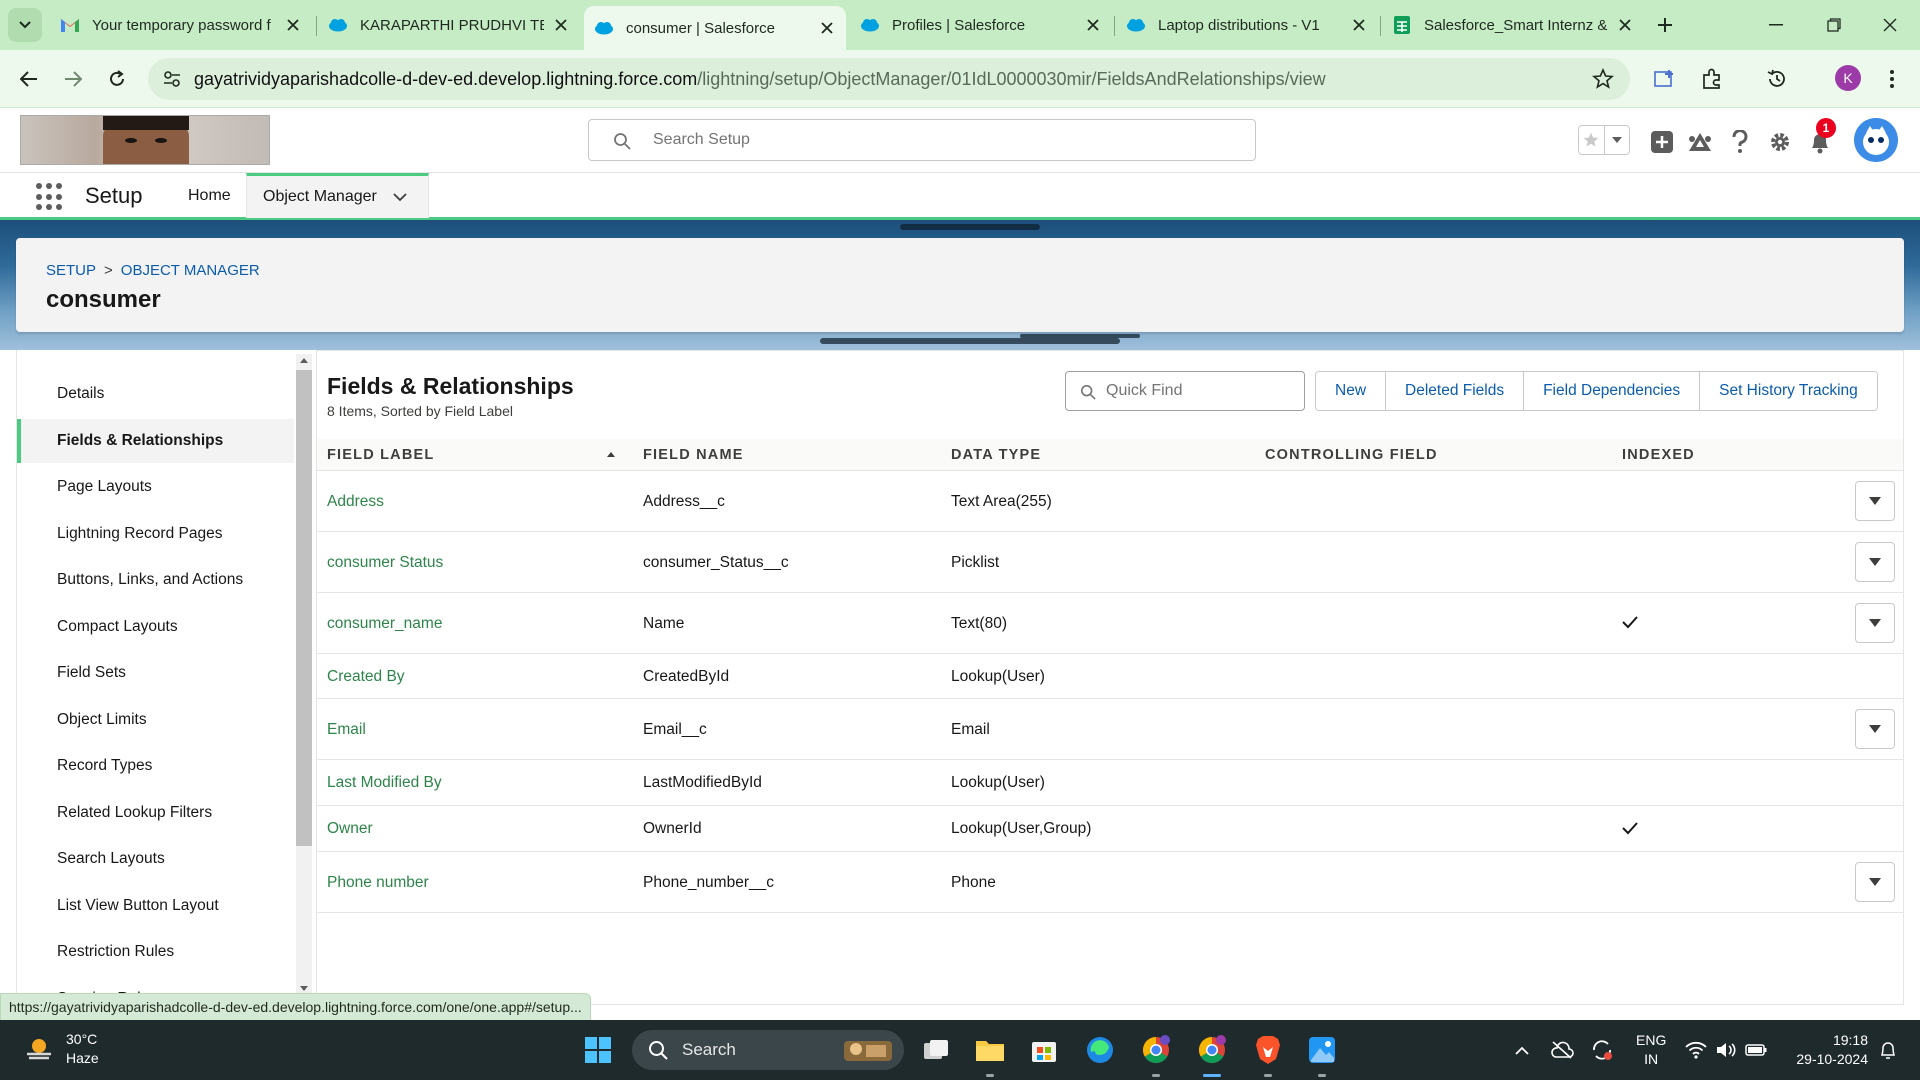 This screenshot has width=1920, height=1080. What do you see at coordinates (715, 28) in the screenshot?
I see `browser-tab-consumer: consumer | Salesforce` at bounding box center [715, 28].